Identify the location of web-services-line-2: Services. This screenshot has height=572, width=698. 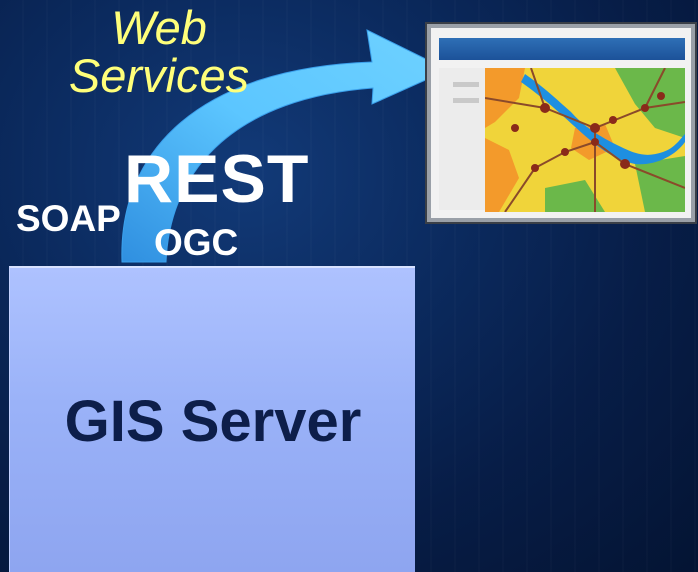
(159, 75).